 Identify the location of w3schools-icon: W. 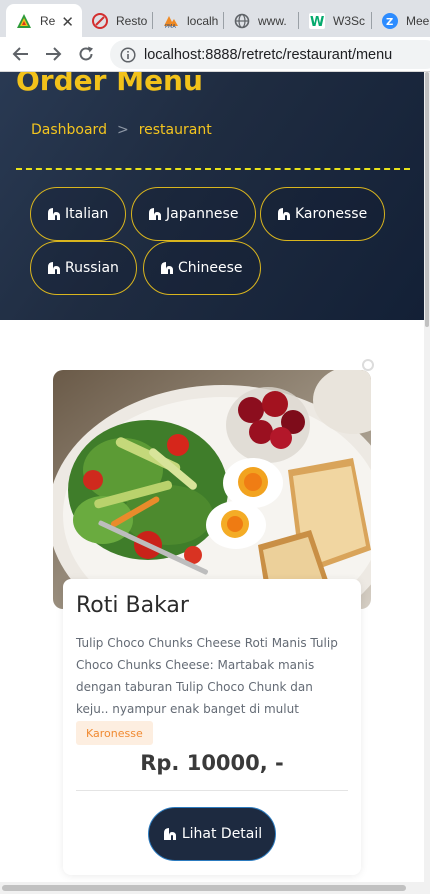
(317, 20).